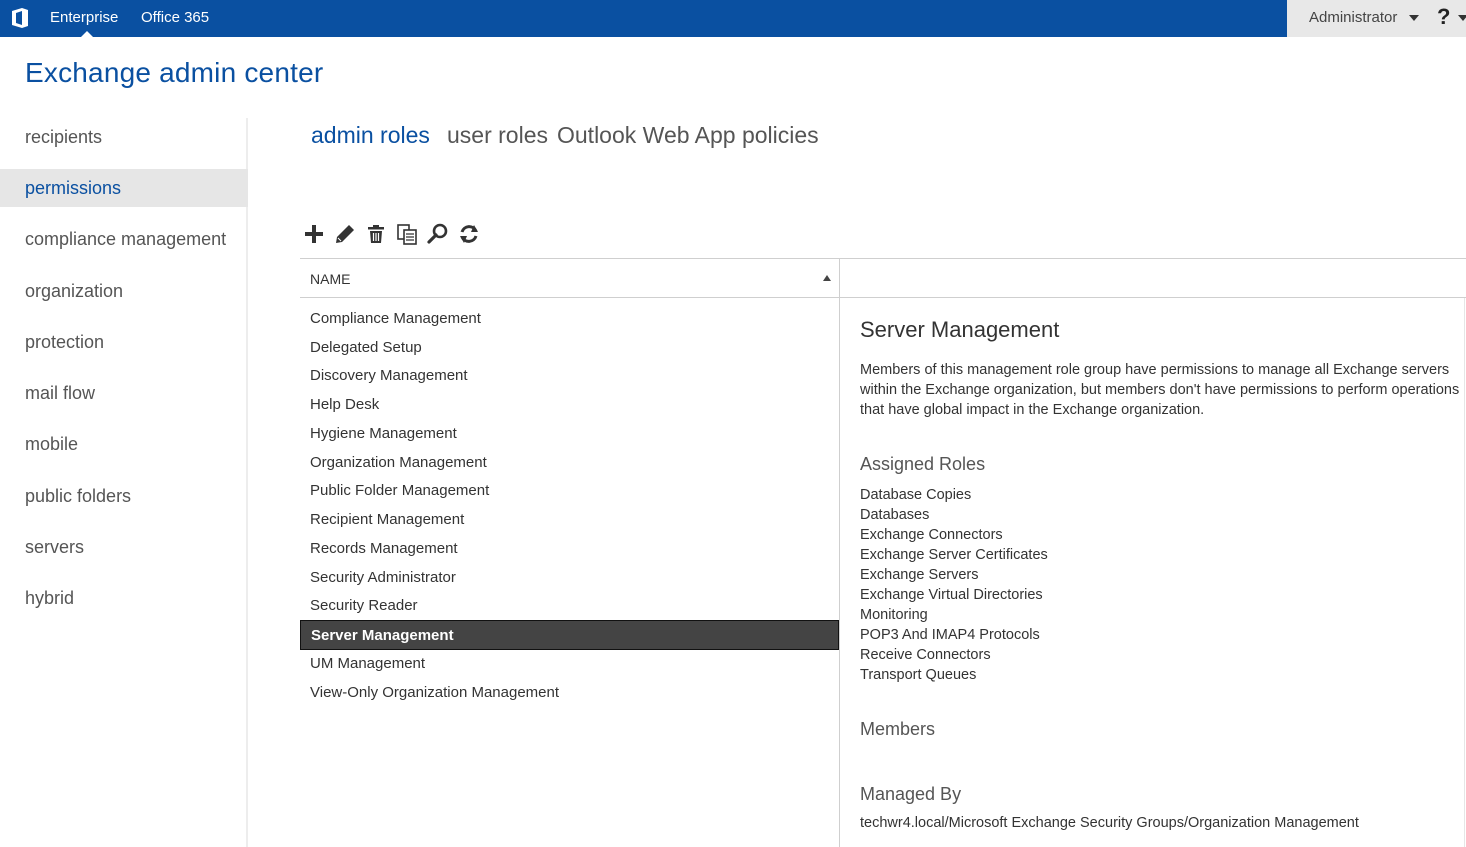 The image size is (1466, 847). Describe the element at coordinates (438, 234) in the screenshot. I see `search-icon` at that location.